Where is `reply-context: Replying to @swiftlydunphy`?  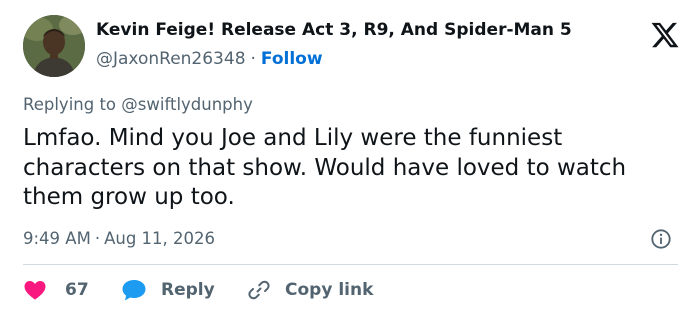
reply-context: Replying to @swiftlydunphy is located at coordinates (138, 104).